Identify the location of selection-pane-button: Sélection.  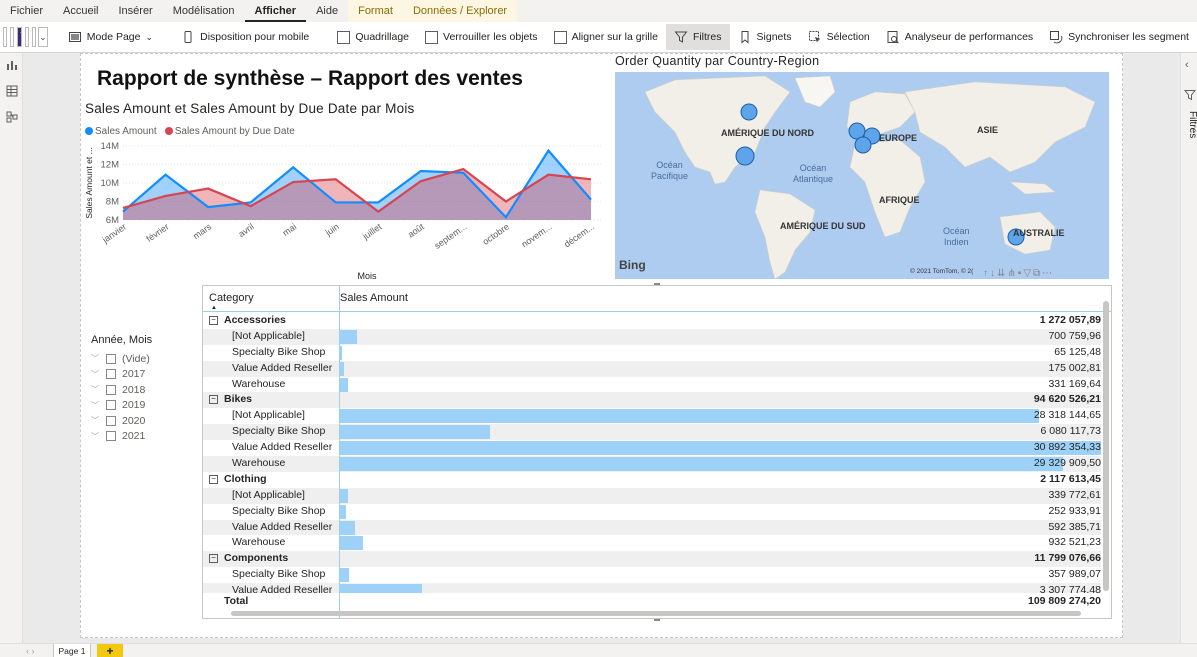
(839, 37).